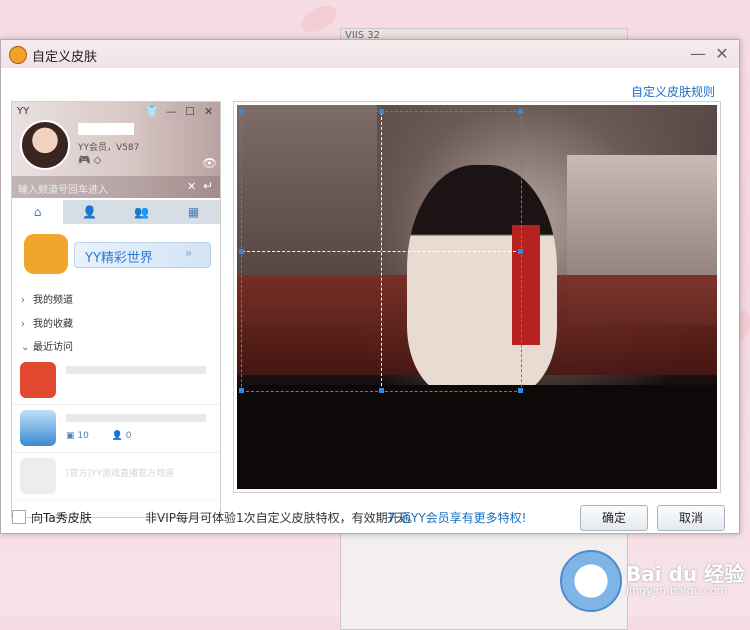 This screenshot has width=750, height=630. I want to click on nav-label: 最近访问, so click(53, 347).